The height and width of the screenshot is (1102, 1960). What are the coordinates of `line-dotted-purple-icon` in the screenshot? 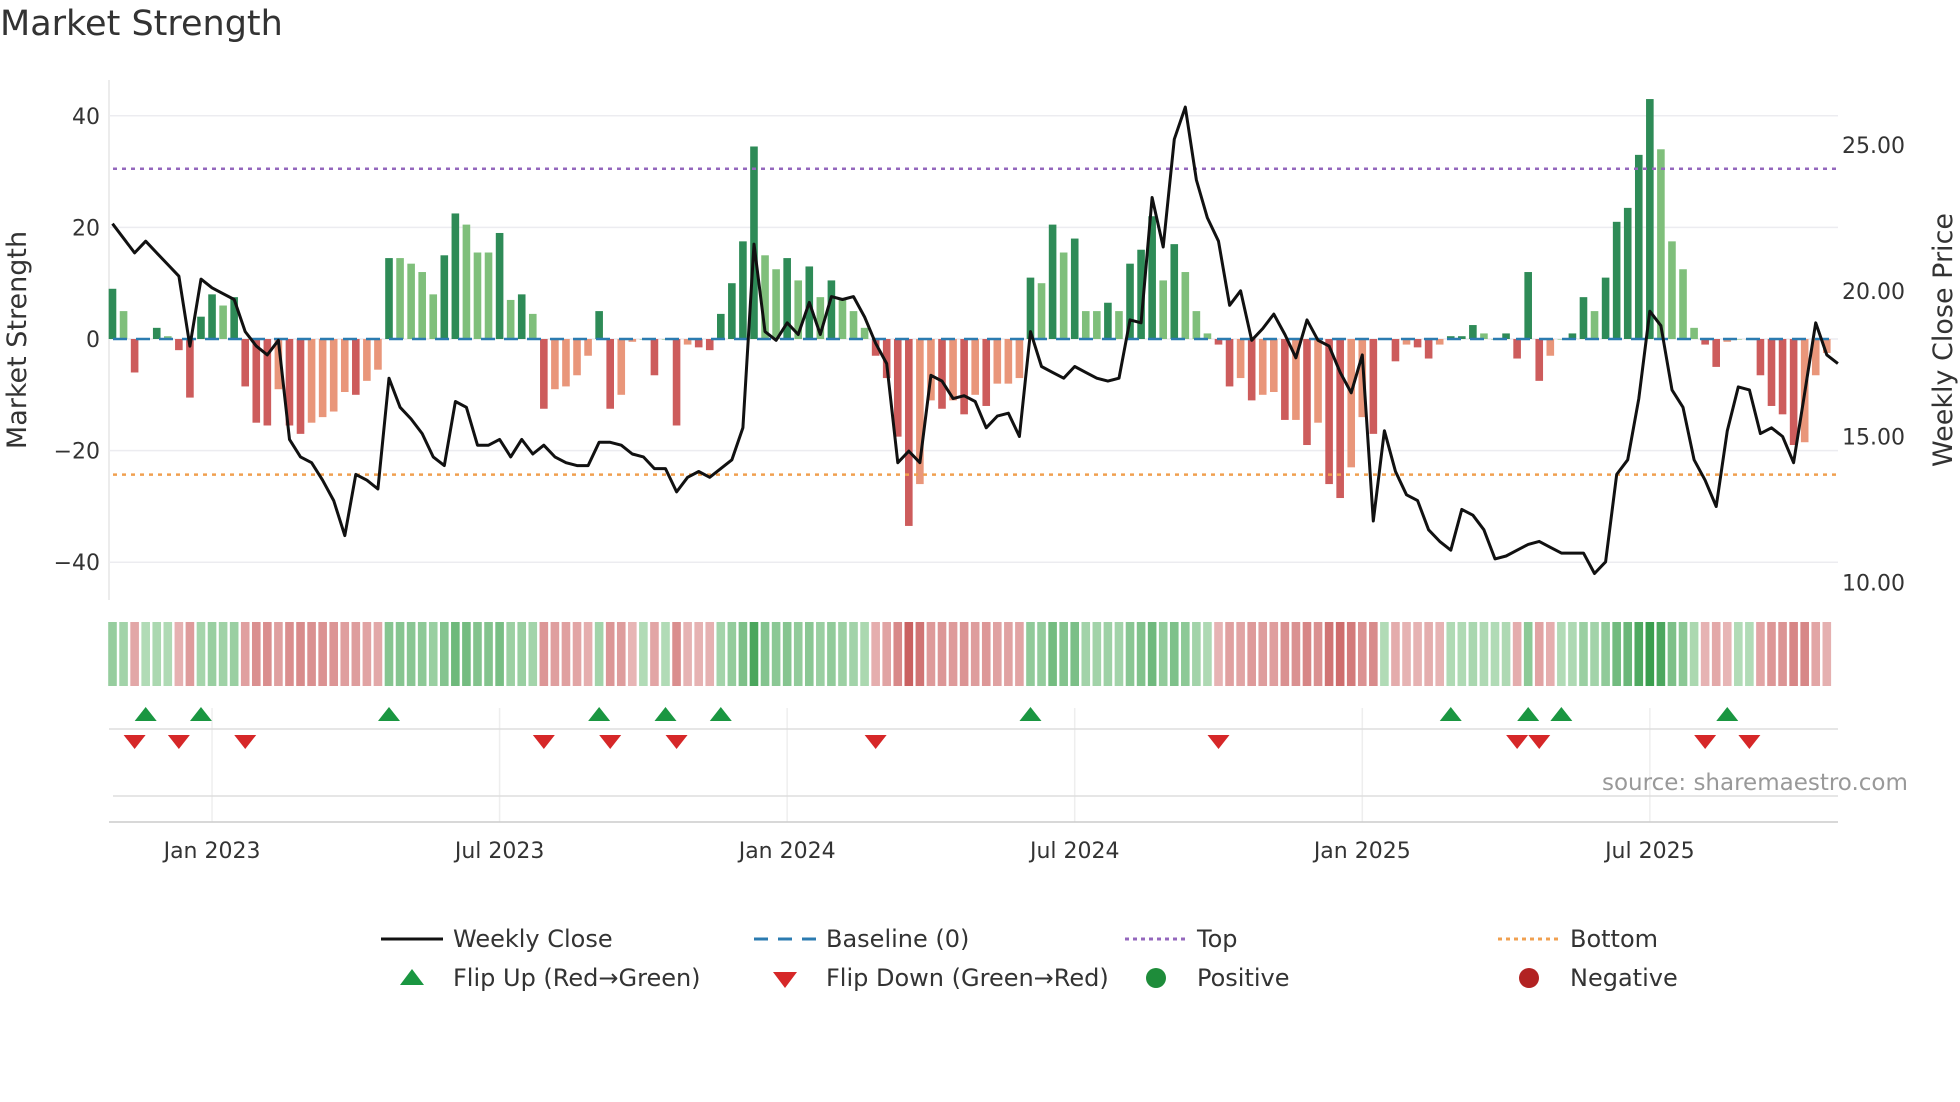 It's located at (1156, 939).